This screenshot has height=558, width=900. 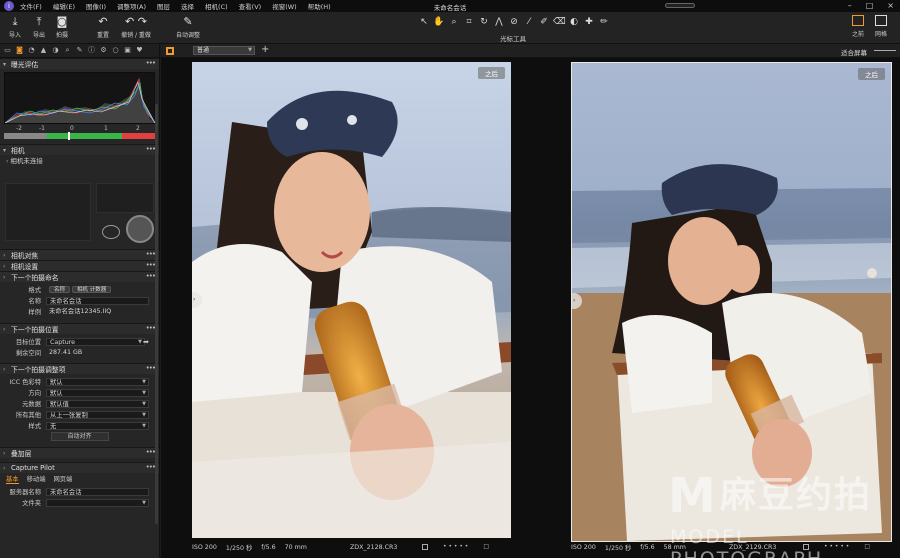 What do you see at coordinates (31, 50) in the screenshot?
I see `lens-tab-icon: ◔` at bounding box center [31, 50].